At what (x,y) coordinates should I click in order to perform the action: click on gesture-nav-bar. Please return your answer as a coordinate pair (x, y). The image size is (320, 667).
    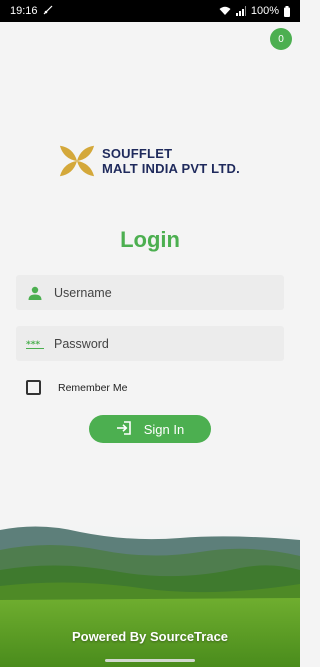
    Looking at the image, I should click on (150, 660).